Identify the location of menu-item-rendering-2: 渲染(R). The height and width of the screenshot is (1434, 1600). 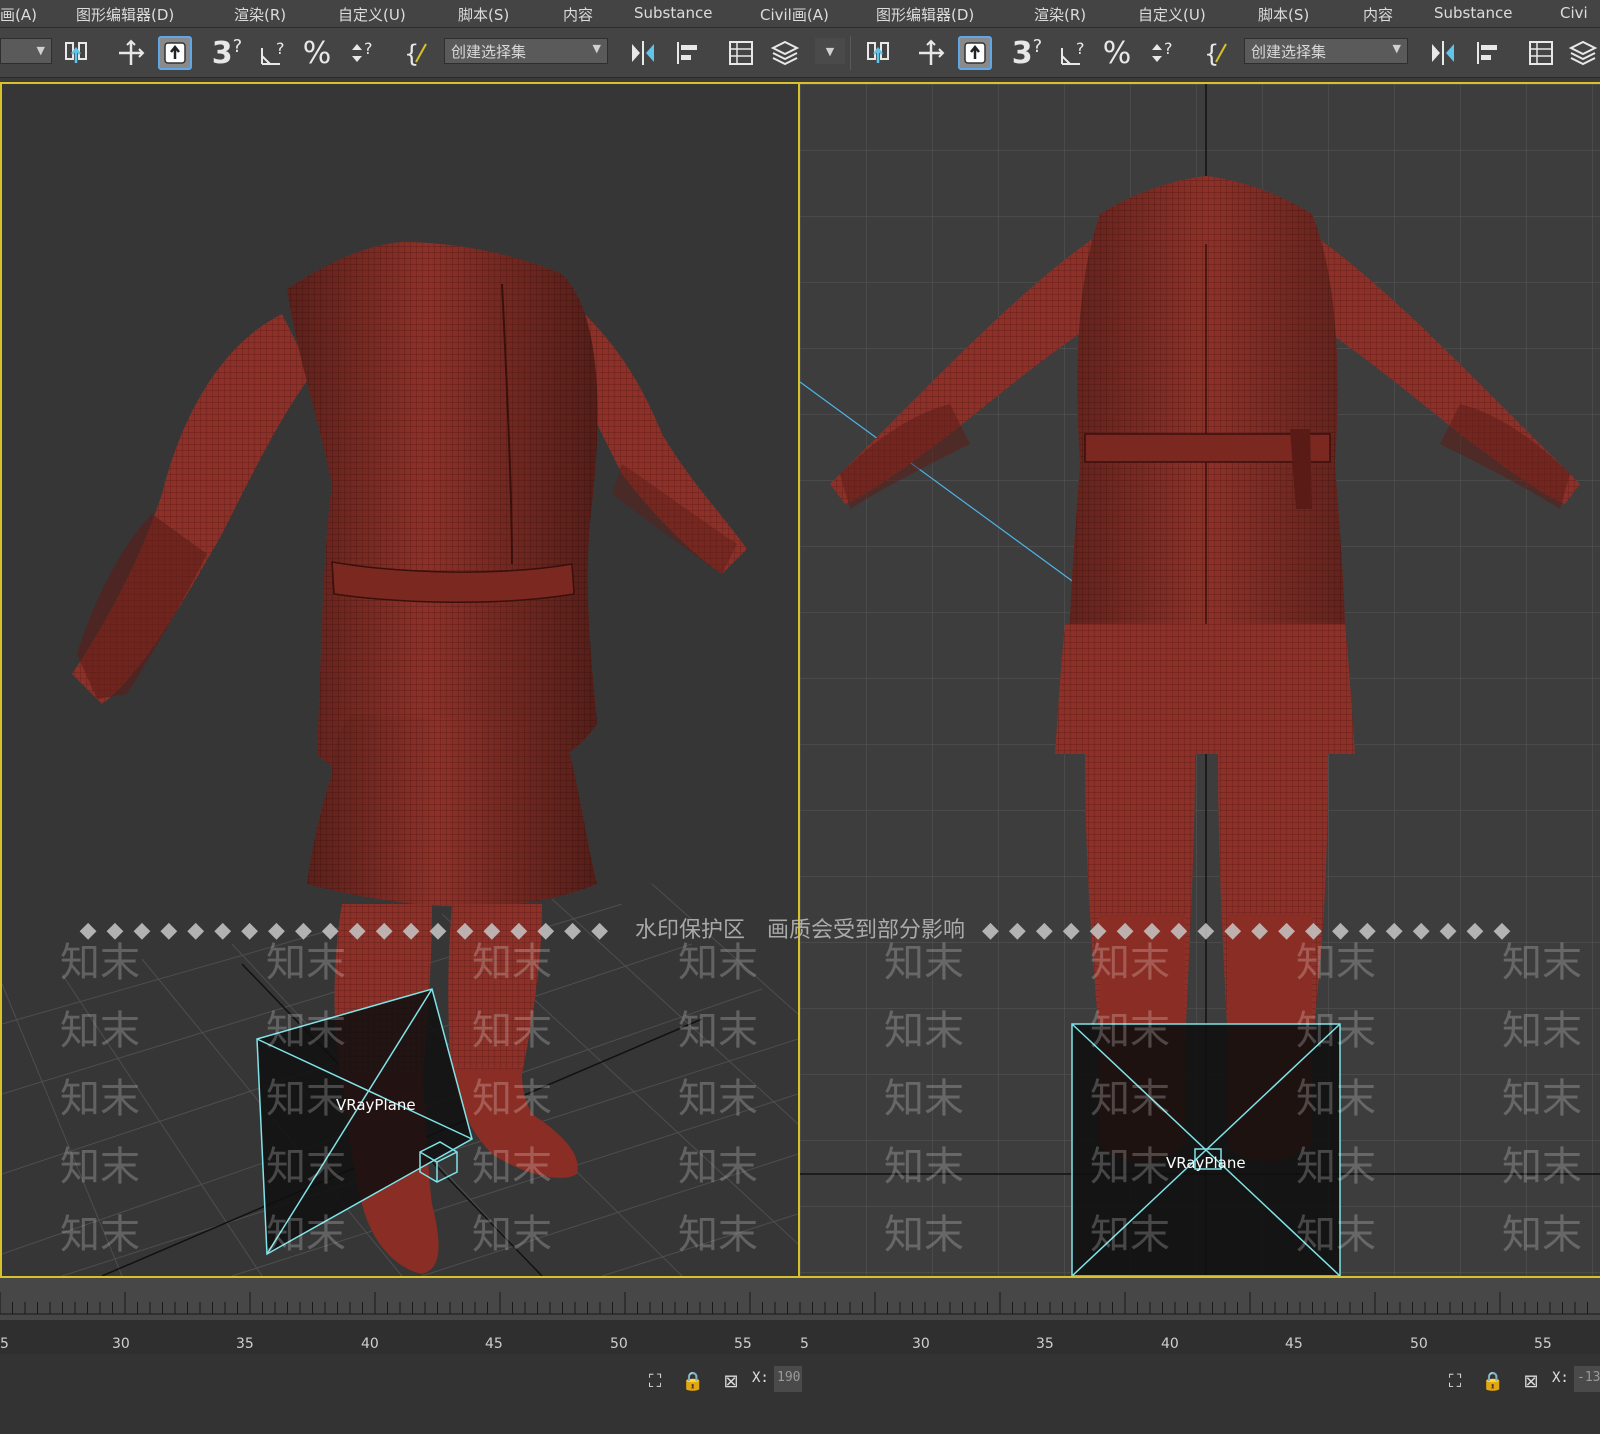
(1060, 14).